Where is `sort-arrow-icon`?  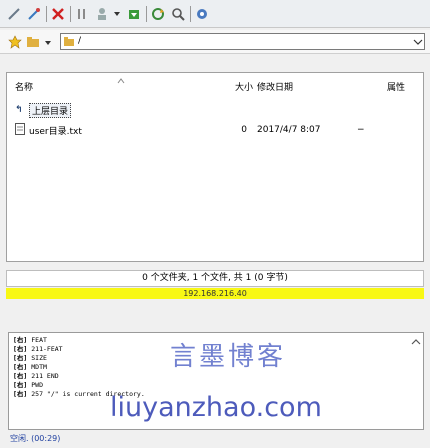 sort-arrow-icon is located at coordinates (121, 82).